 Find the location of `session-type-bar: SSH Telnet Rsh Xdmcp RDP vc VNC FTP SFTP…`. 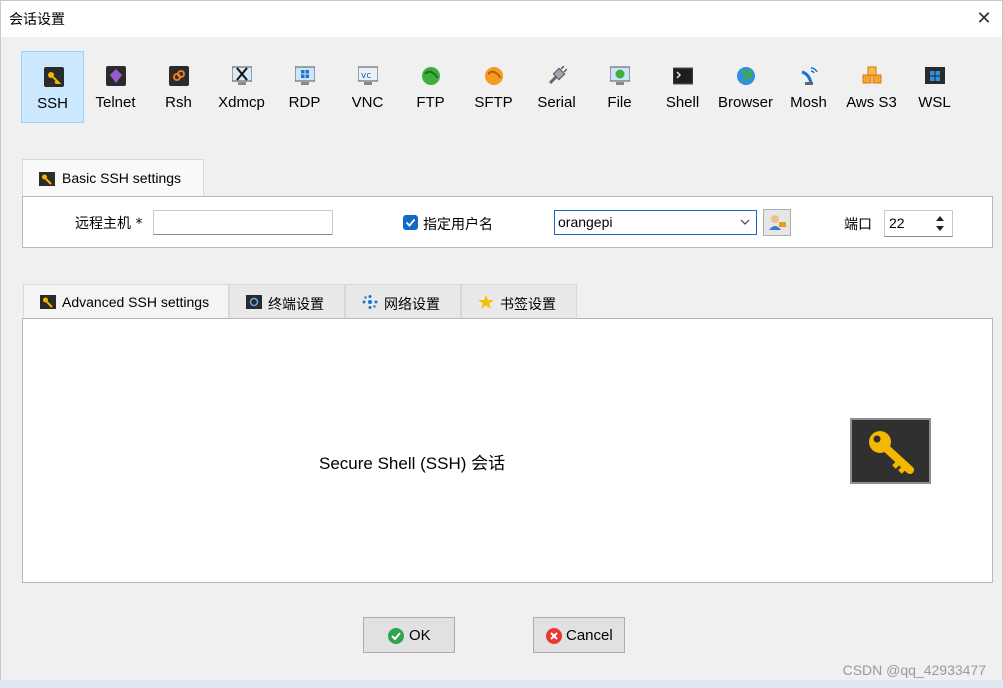

session-type-bar: SSH Telnet Rsh Xdmcp RDP vc VNC FTP SFTP… is located at coordinates (501, 87).